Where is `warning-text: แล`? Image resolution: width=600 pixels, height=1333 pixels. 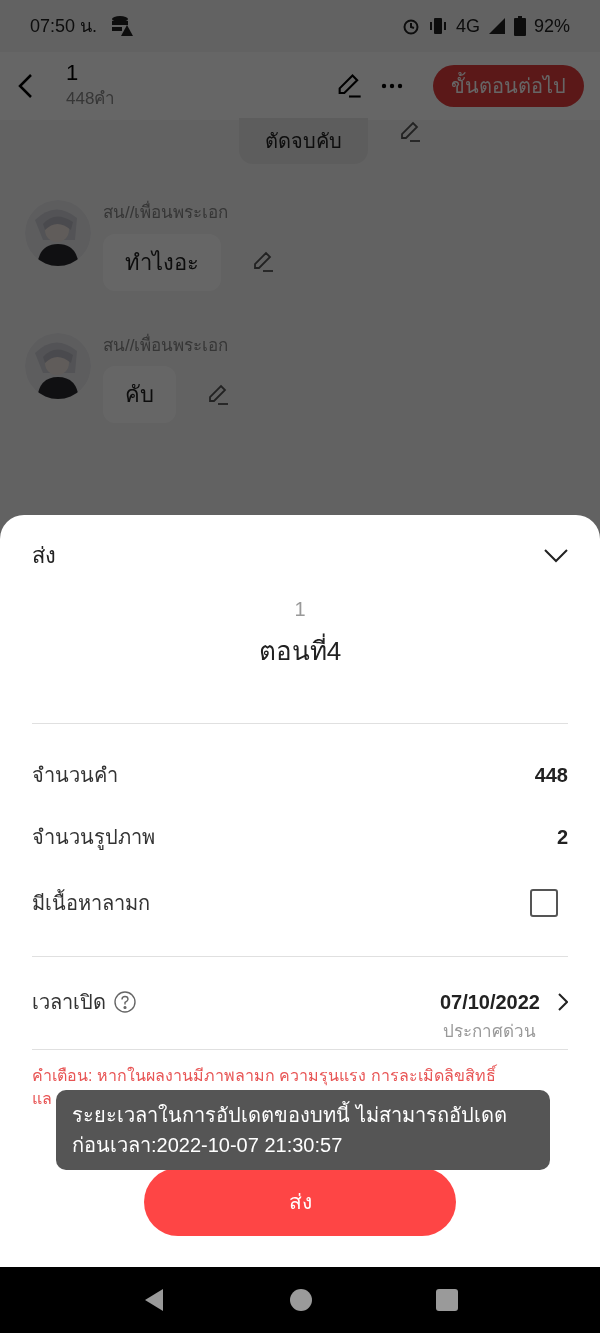 warning-text: แล is located at coordinates (42, 1098).